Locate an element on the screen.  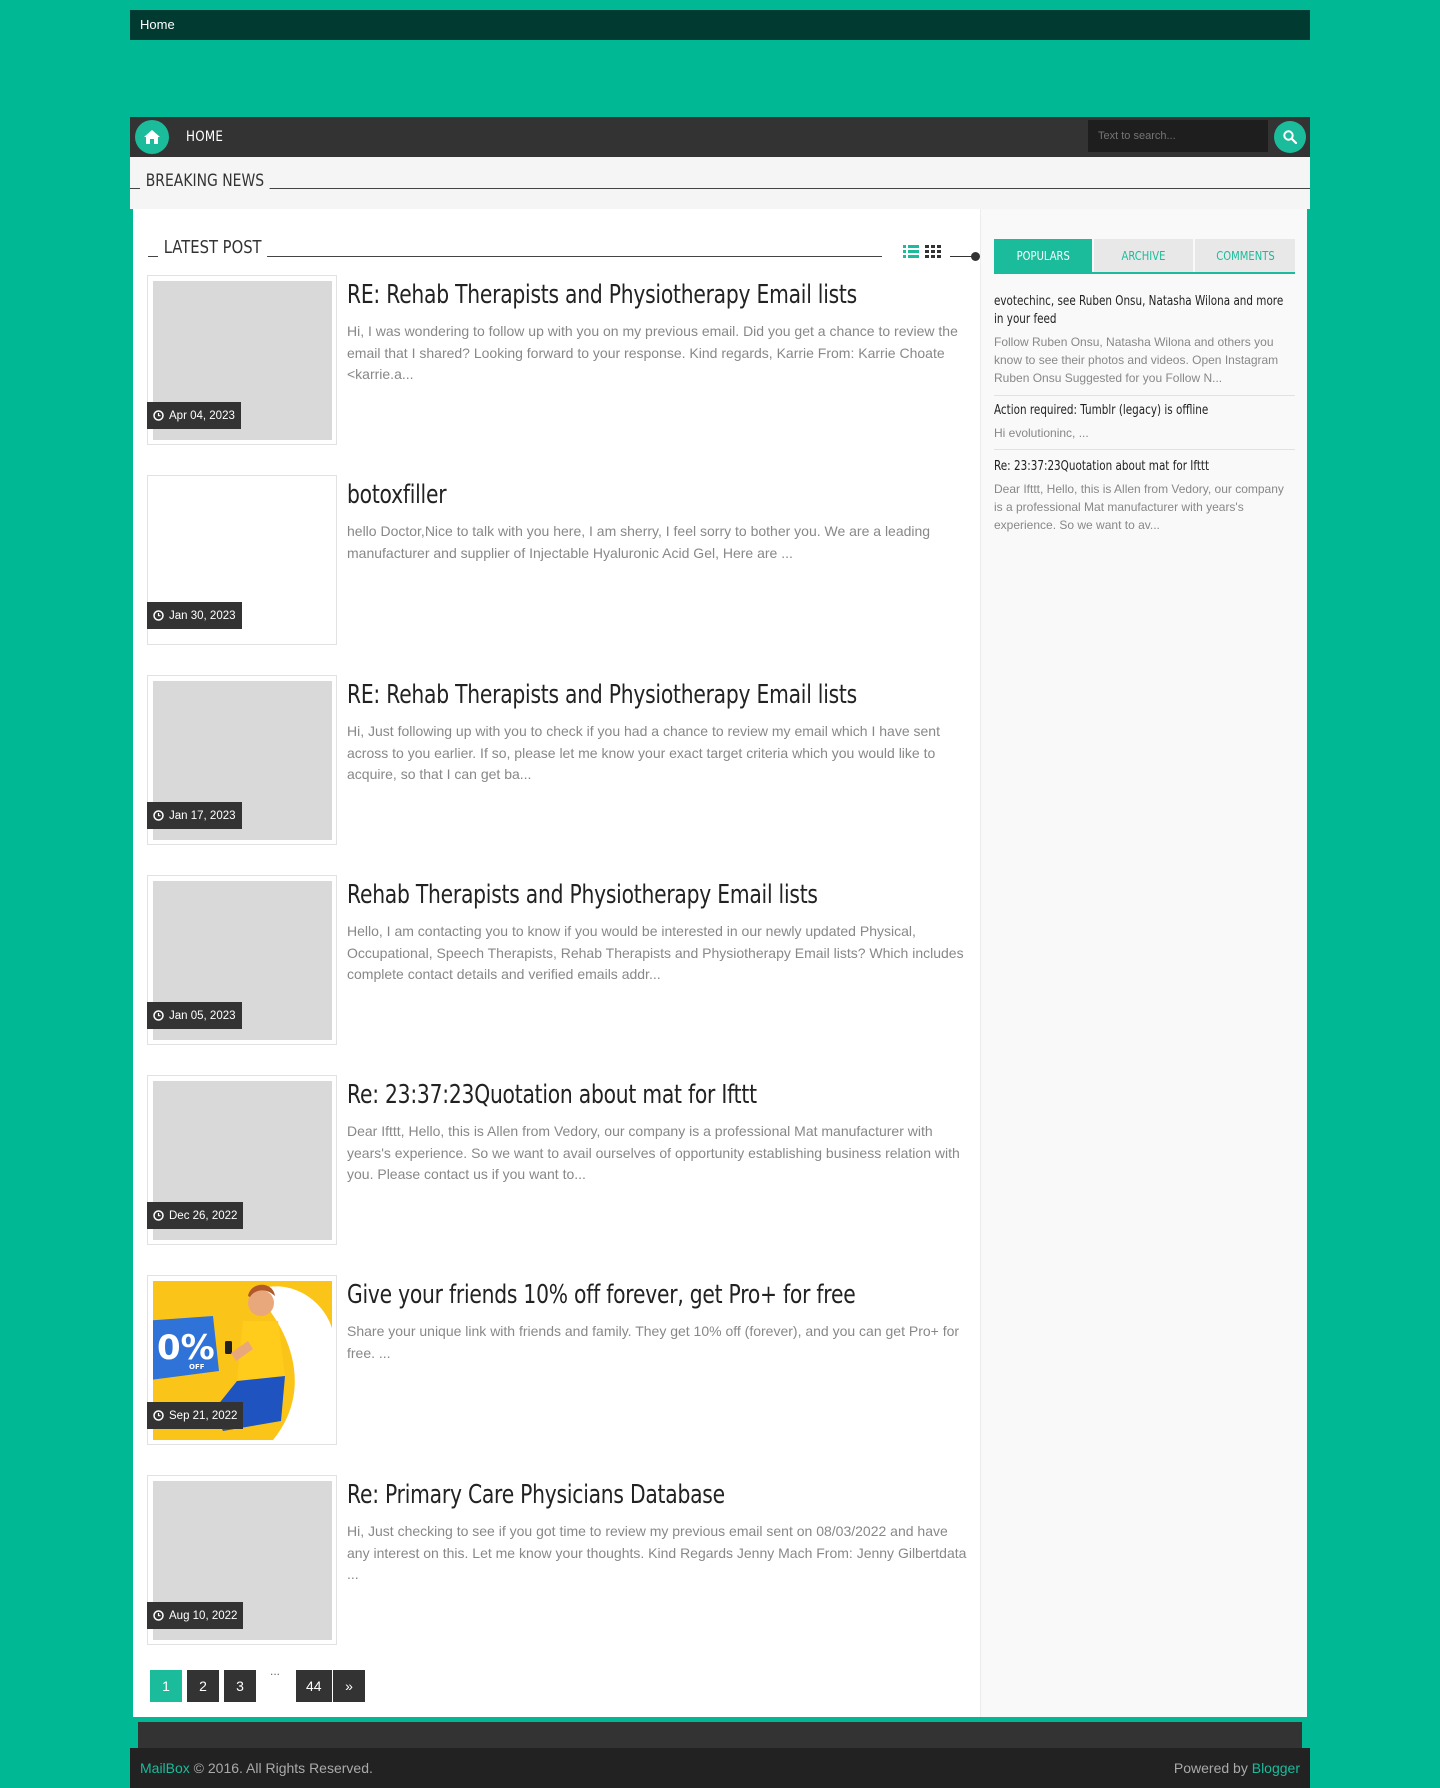
footer-brand-link: MailBox is located at coordinates (165, 1768).